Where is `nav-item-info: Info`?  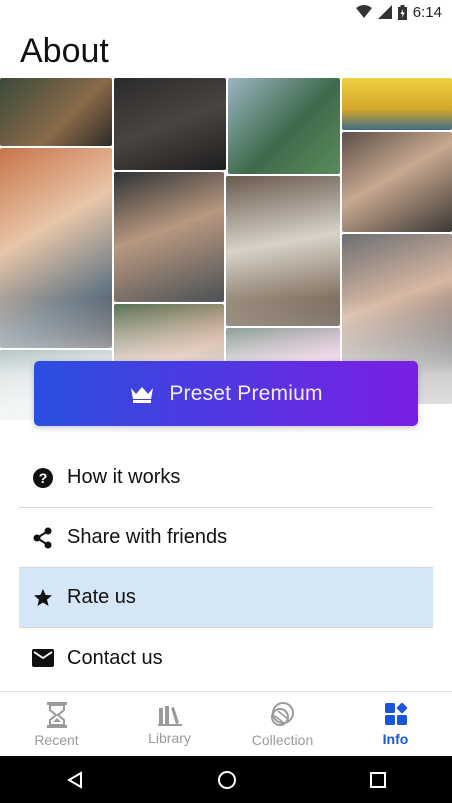
nav-item-info: Info is located at coordinates (395, 724).